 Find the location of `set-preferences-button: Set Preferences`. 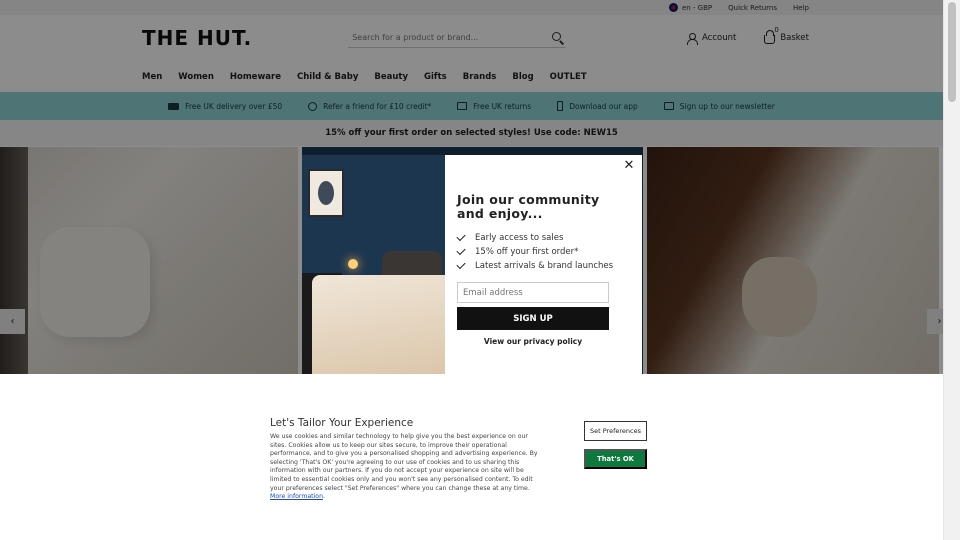

set-preferences-button: Set Preferences is located at coordinates (615, 431).